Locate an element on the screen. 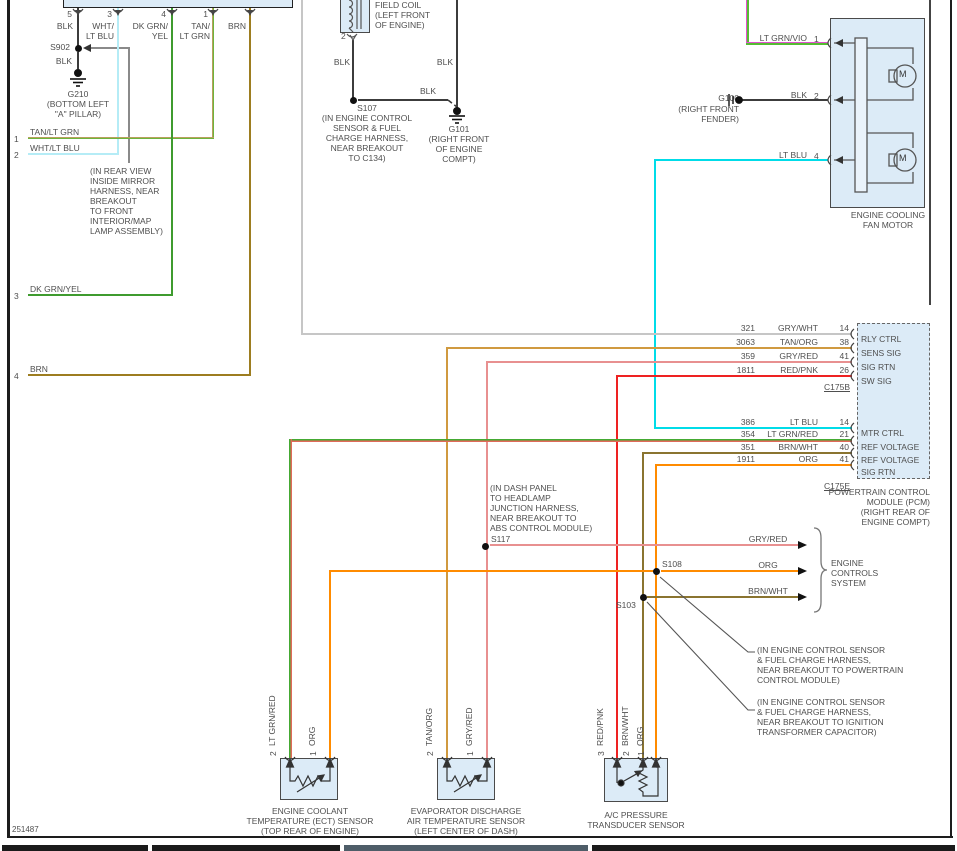  s103-leader-line is located at coordinates (700, 656).